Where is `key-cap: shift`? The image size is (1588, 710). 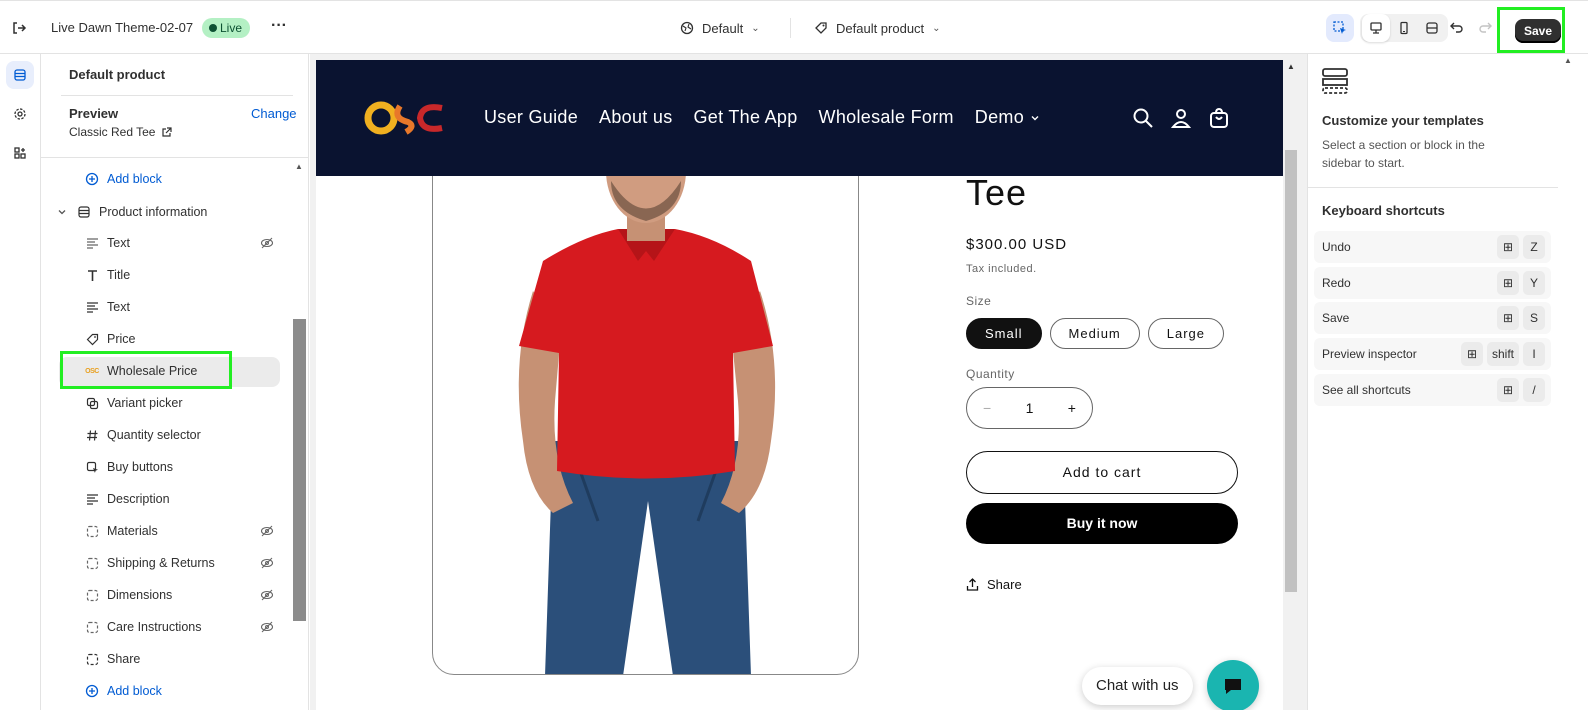 key-cap: shift is located at coordinates (1502, 354).